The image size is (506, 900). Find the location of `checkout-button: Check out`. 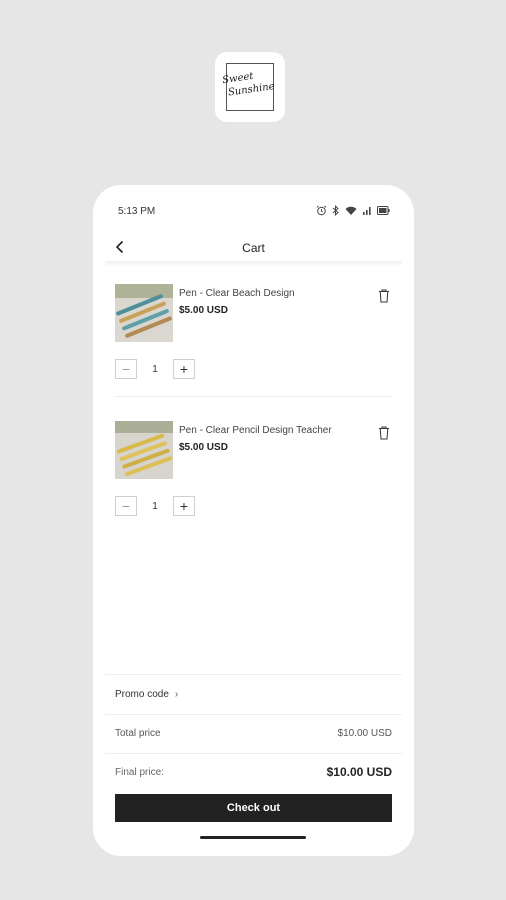

checkout-button: Check out is located at coordinates (253, 808).